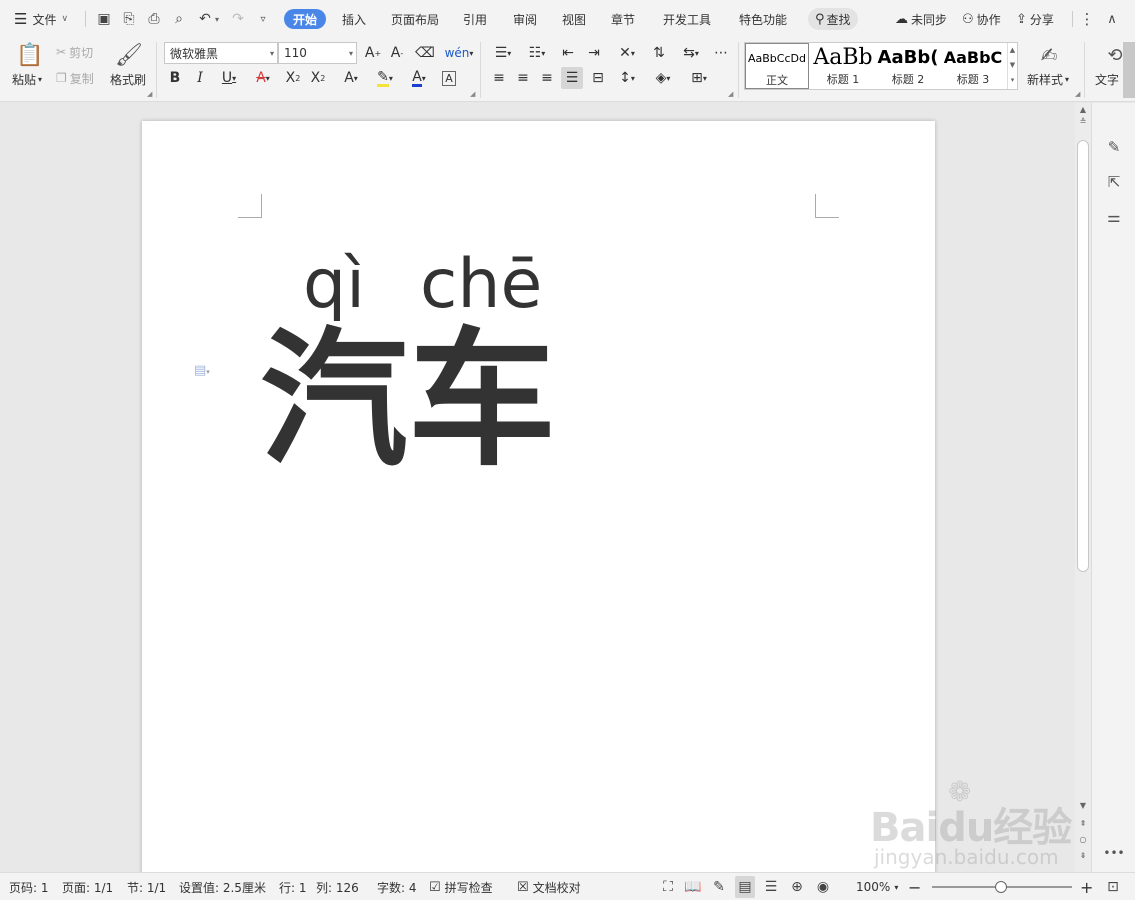 The width and height of the screenshot is (1135, 900). What do you see at coordinates (75, 78) in the screenshot?
I see `copy-button: ❐ 复制` at bounding box center [75, 78].